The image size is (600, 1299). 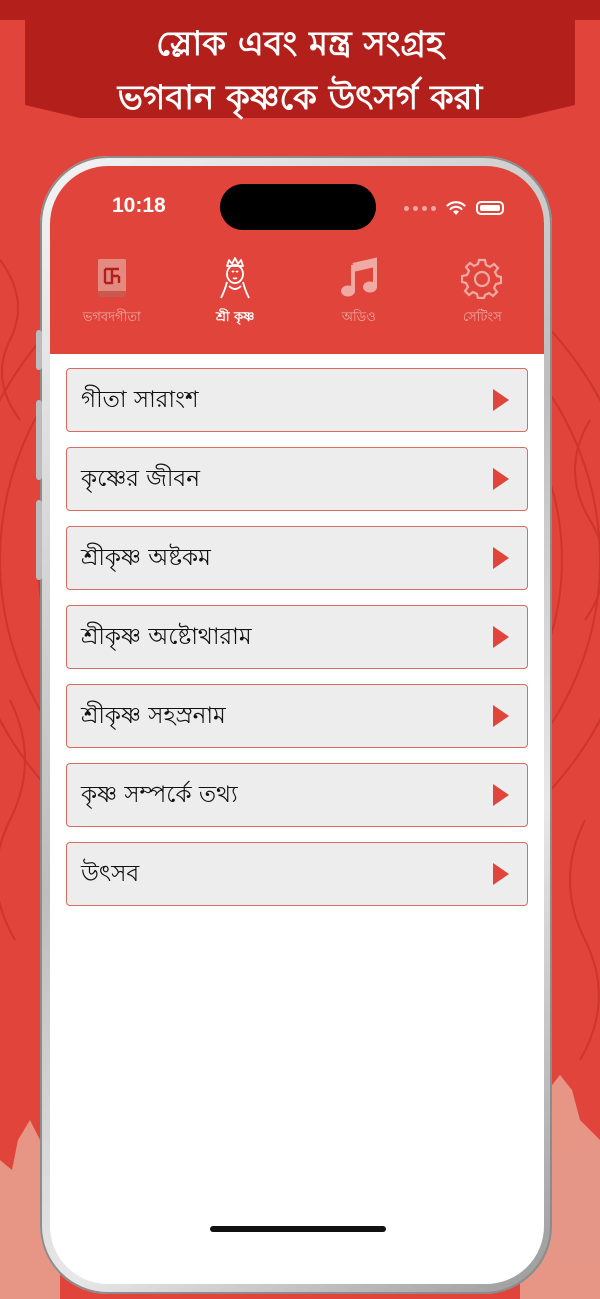 I want to click on list-item-label: উৎসব, so click(x=110, y=874).